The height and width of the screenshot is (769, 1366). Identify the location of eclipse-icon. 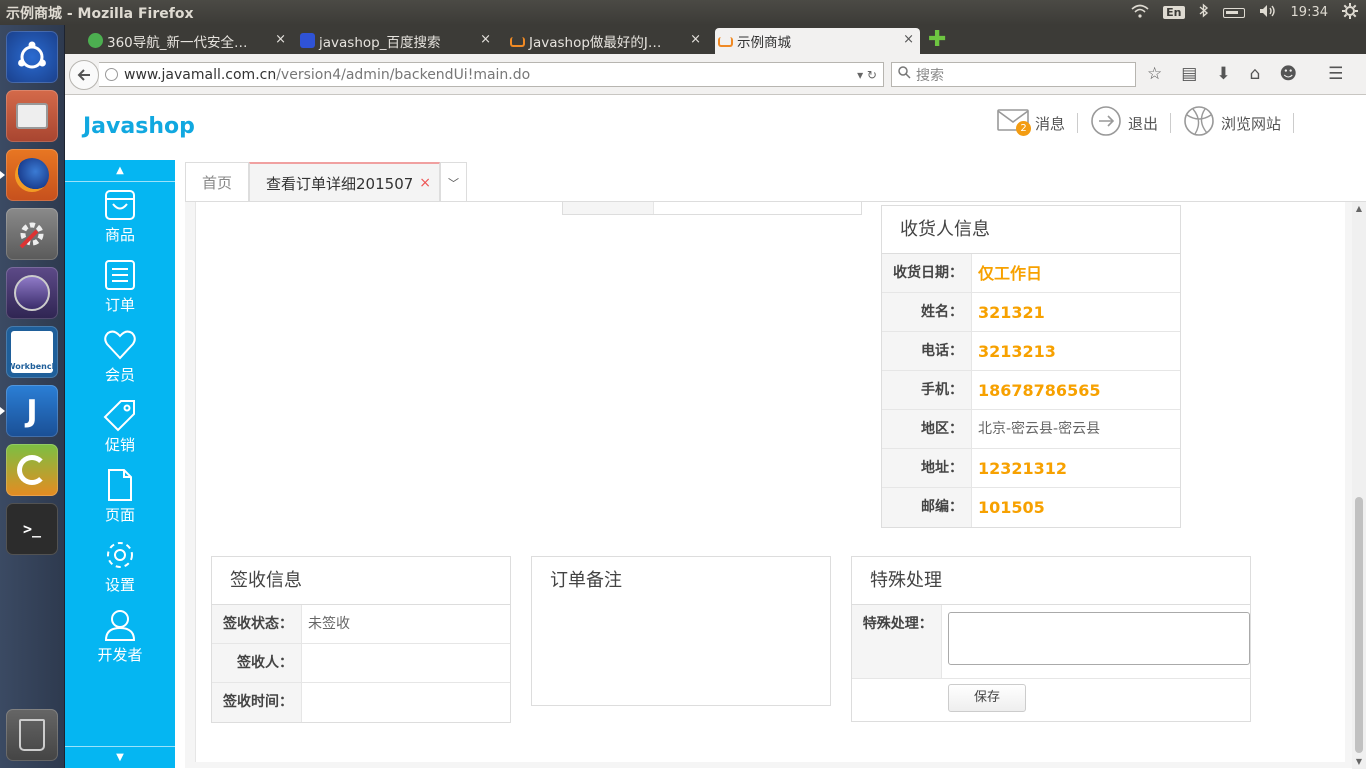
(32, 293).